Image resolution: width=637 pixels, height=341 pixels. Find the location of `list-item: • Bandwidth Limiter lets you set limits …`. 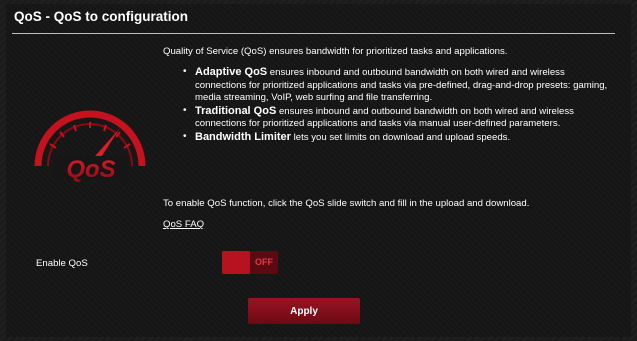

list-item: • Bandwidth Limiter lets you set limits … is located at coordinates (398, 138).